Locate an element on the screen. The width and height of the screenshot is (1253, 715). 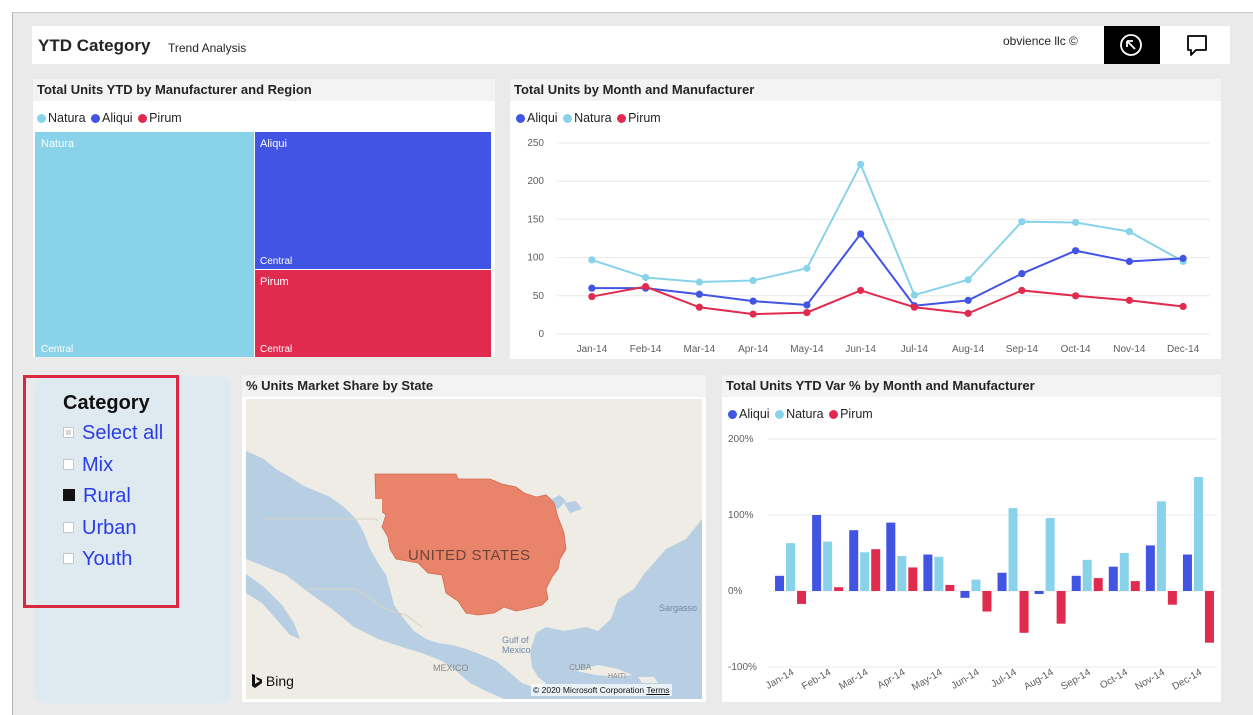
back-button is located at coordinates (1132, 45).